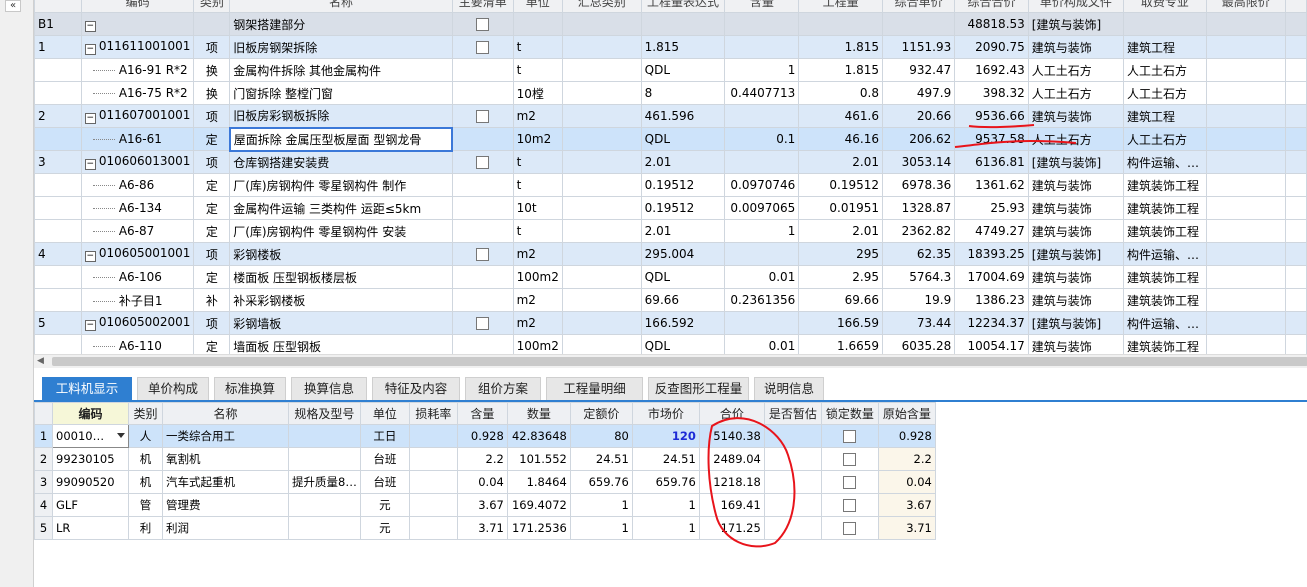 Image resolution: width=1307 pixels, height=587 pixels. Describe the element at coordinates (1075, 208) in the screenshot. I see `row-price-file: 建筑与装饰` at that location.